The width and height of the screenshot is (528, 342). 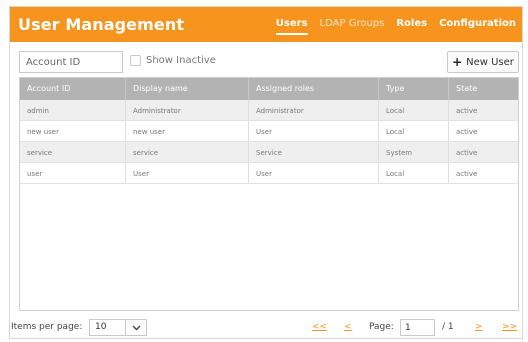 I want to click on tab-configuration: Configuration, so click(x=477, y=26).